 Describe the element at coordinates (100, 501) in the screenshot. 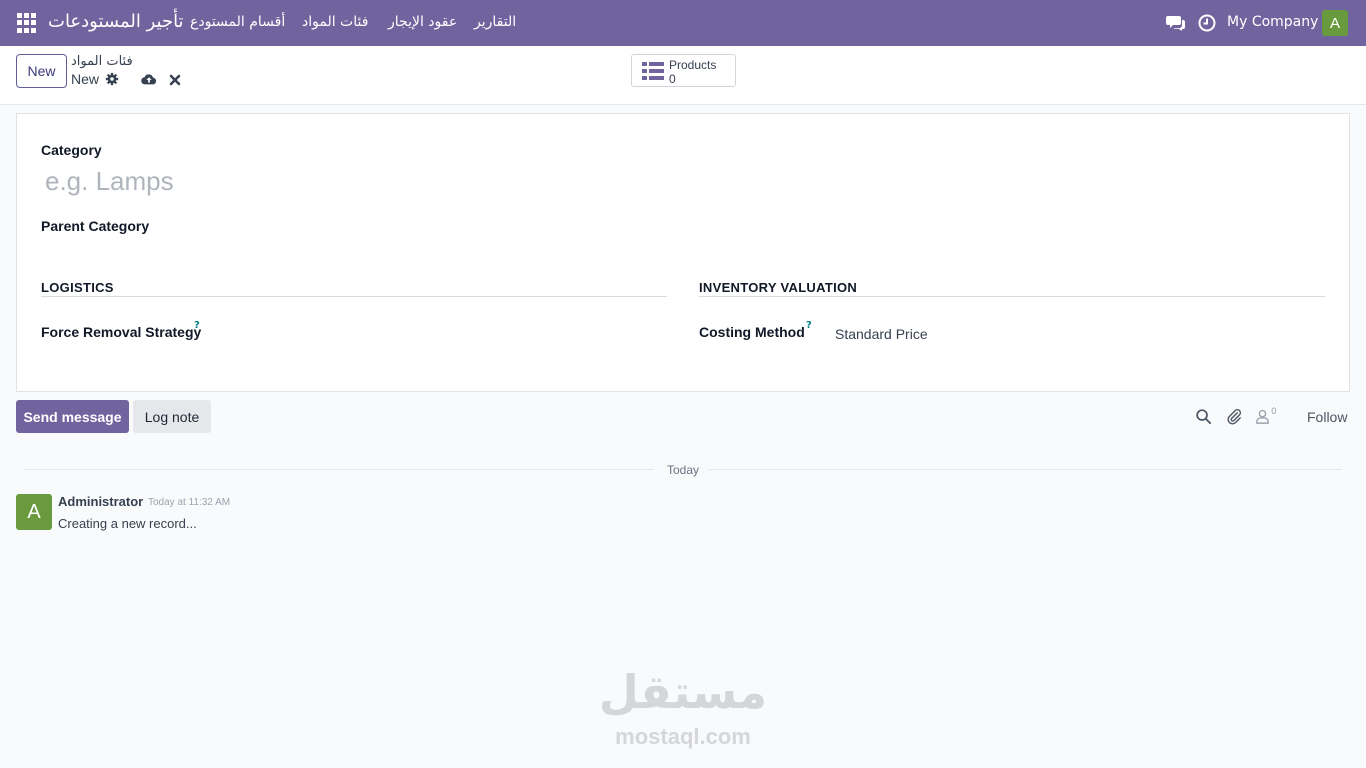

I see `message-author: Administrator` at that location.